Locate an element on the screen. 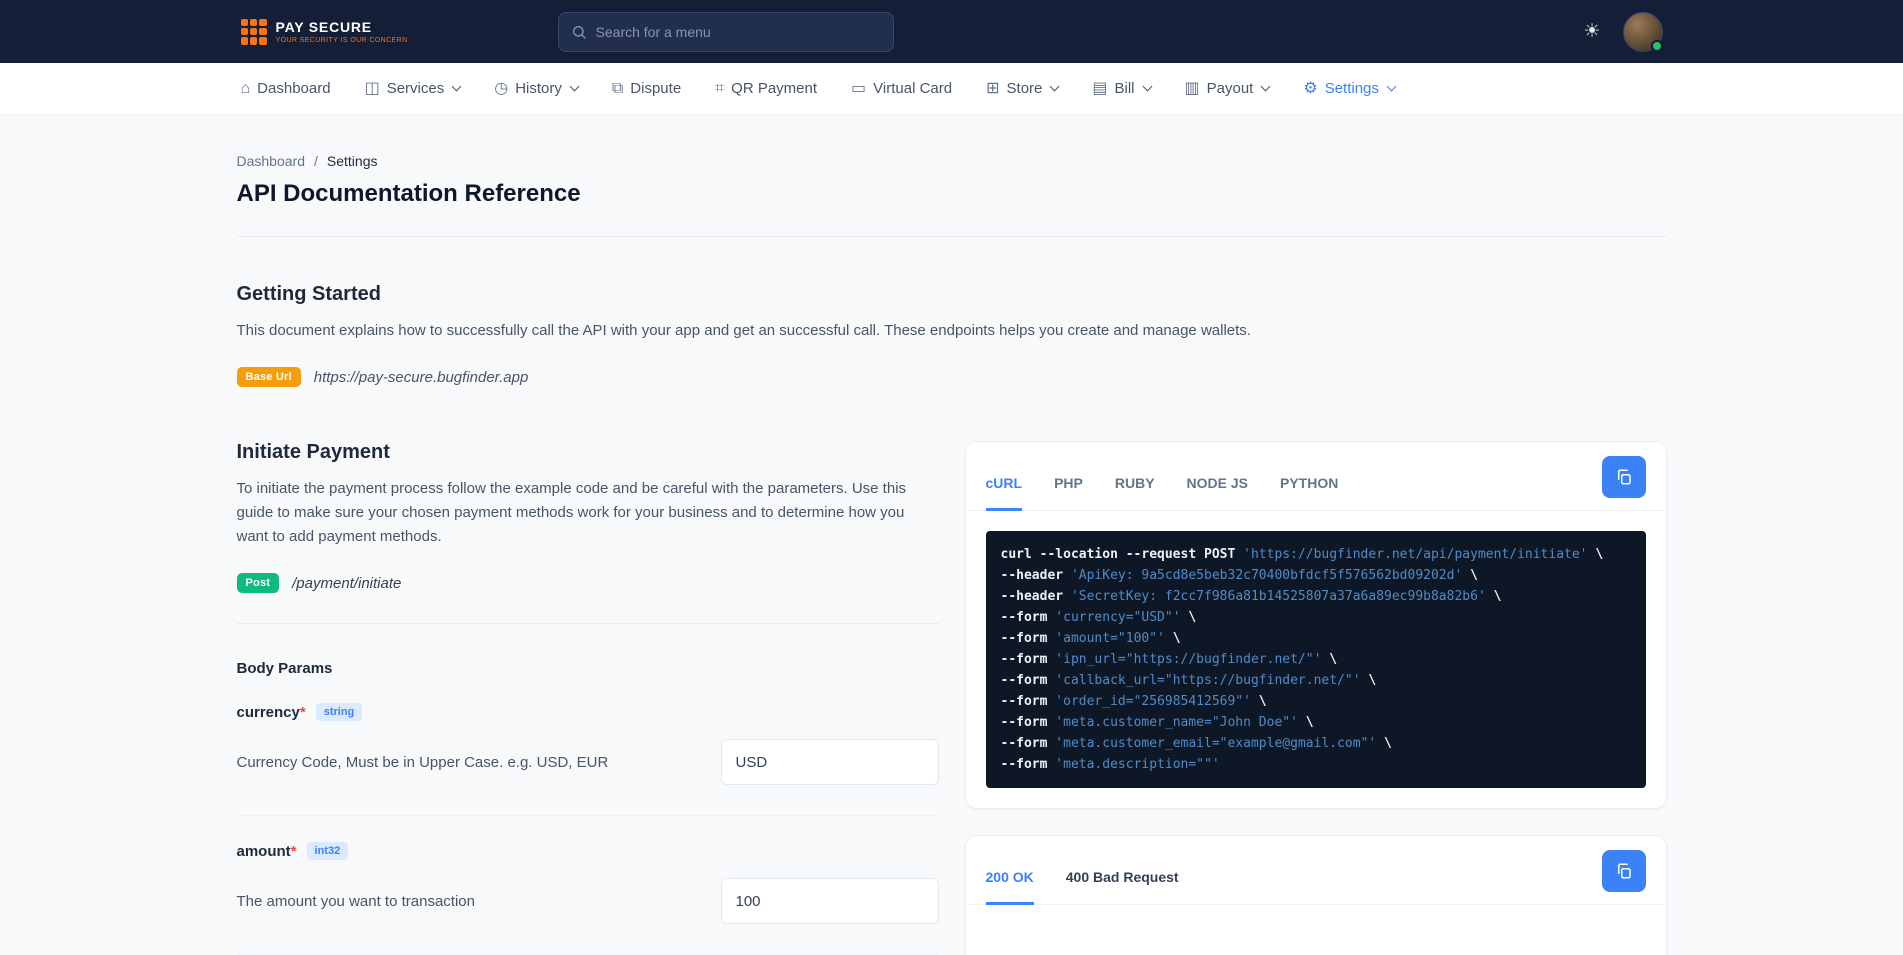 This screenshot has height=955, width=1903. nav-label: Store is located at coordinates (1024, 88).